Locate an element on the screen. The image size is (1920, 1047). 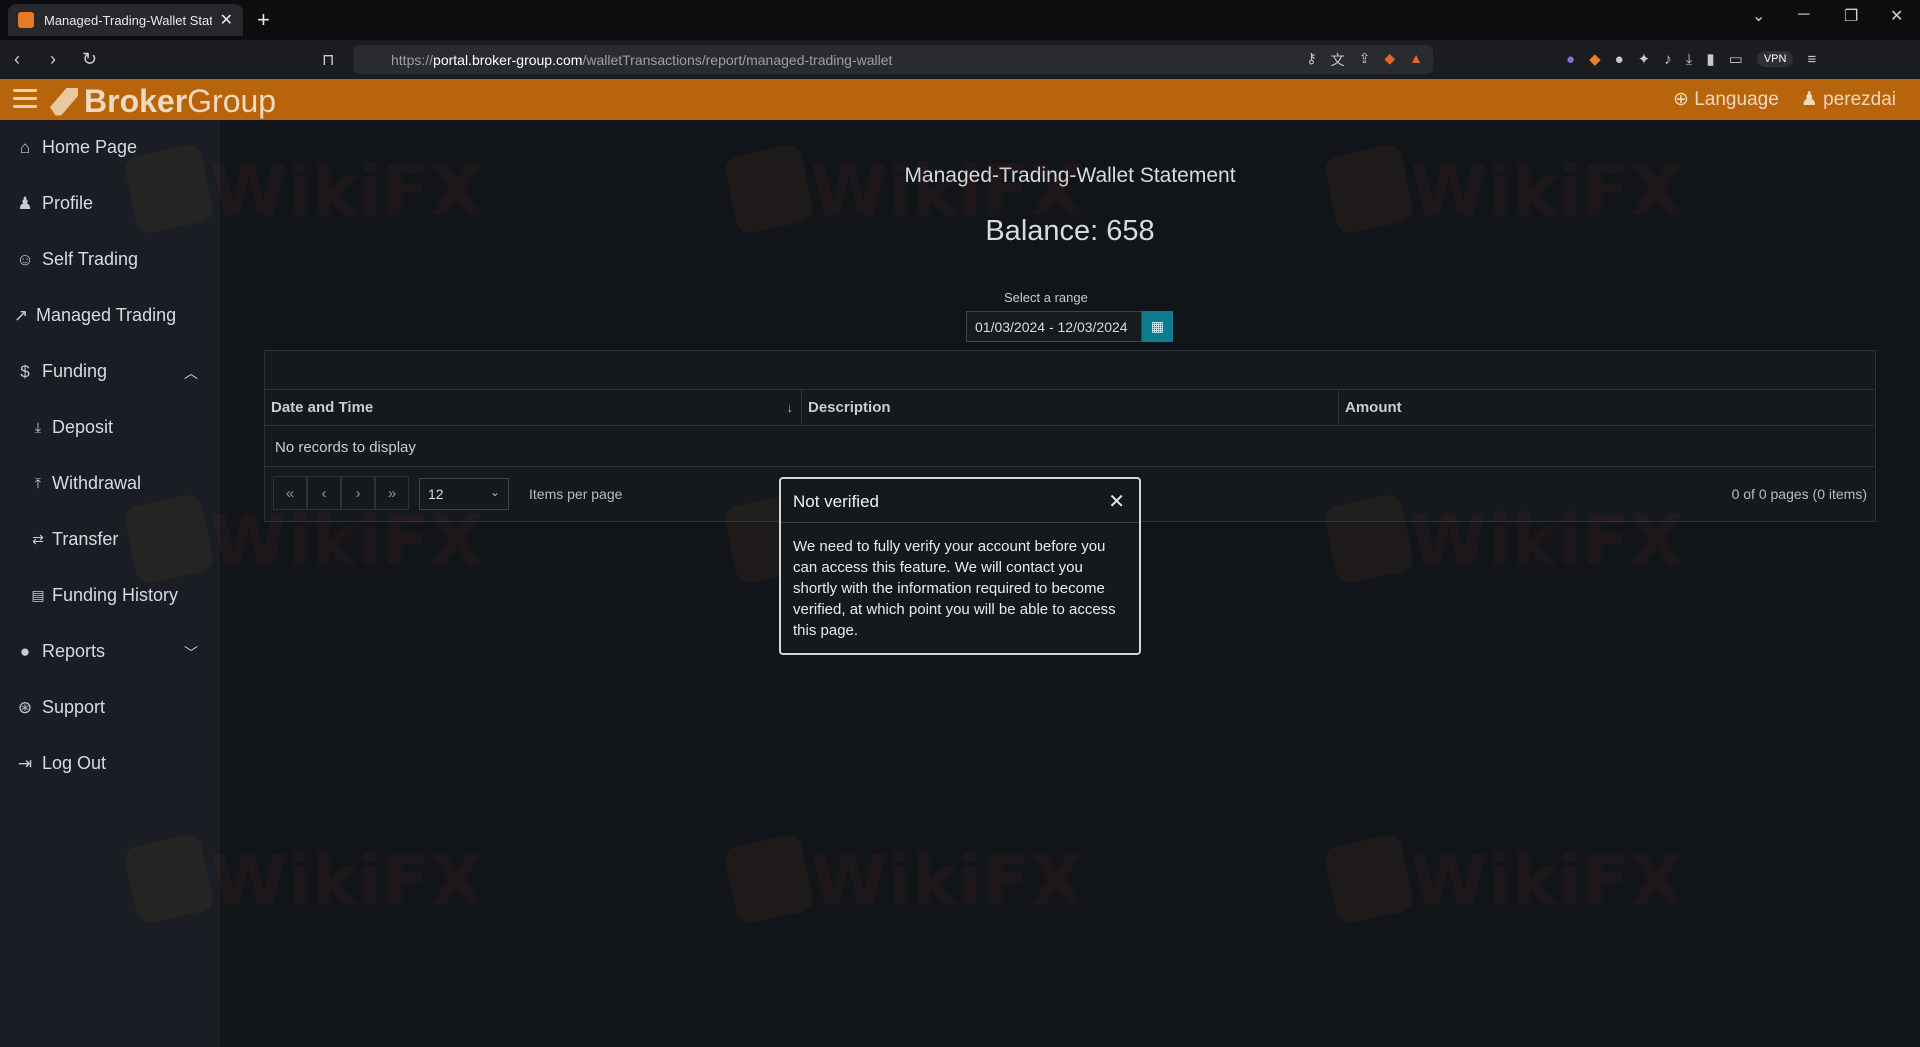
sidebar-item-logout: ⇥ Log Out is located at coordinates (60, 763).